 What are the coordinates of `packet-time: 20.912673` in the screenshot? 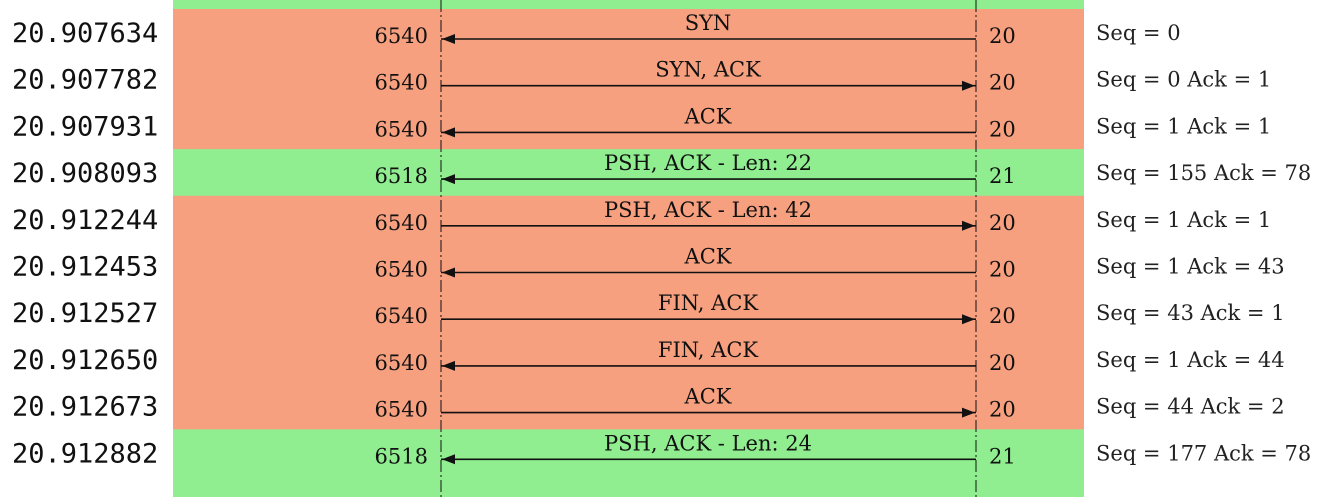 It's located at (85, 407).